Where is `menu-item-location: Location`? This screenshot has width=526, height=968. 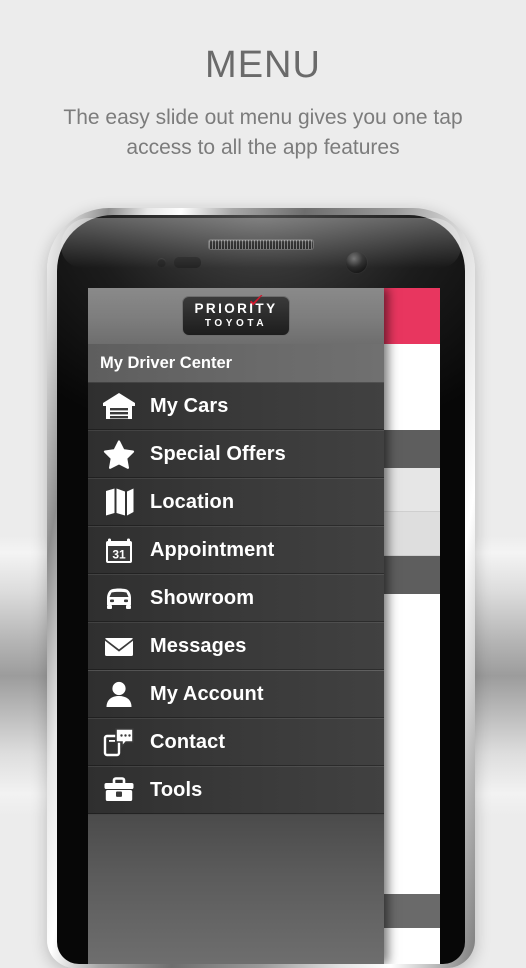
menu-item-location: Location is located at coordinates (236, 502).